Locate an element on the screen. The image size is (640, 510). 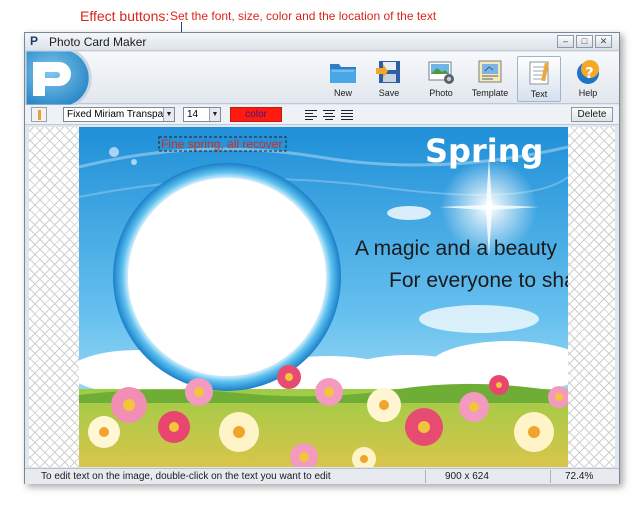
delete-button: Delete is located at coordinates (592, 114).